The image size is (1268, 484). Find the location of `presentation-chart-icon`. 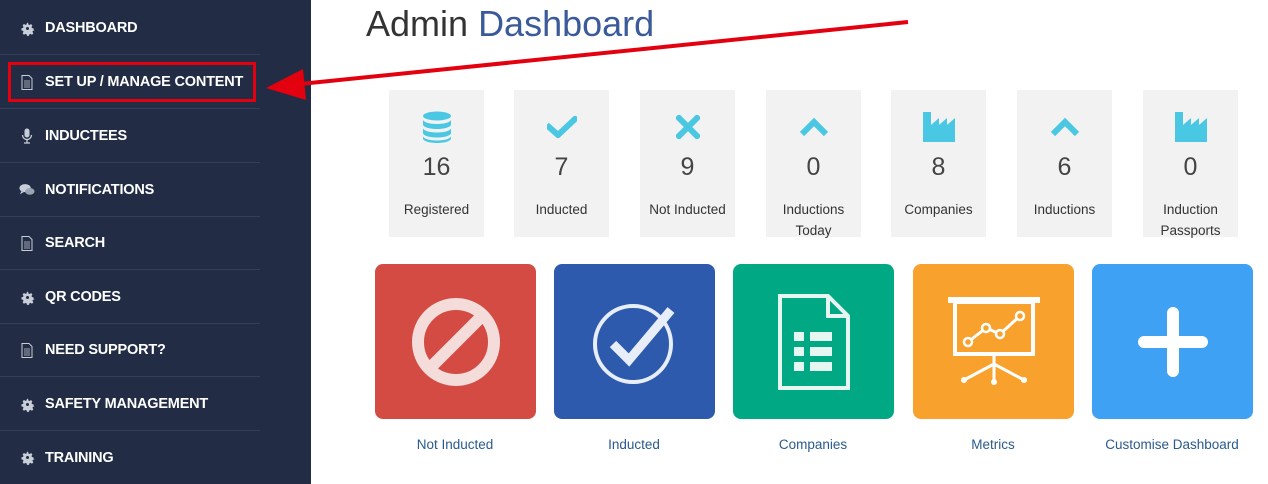

presentation-chart-icon is located at coordinates (993, 340).